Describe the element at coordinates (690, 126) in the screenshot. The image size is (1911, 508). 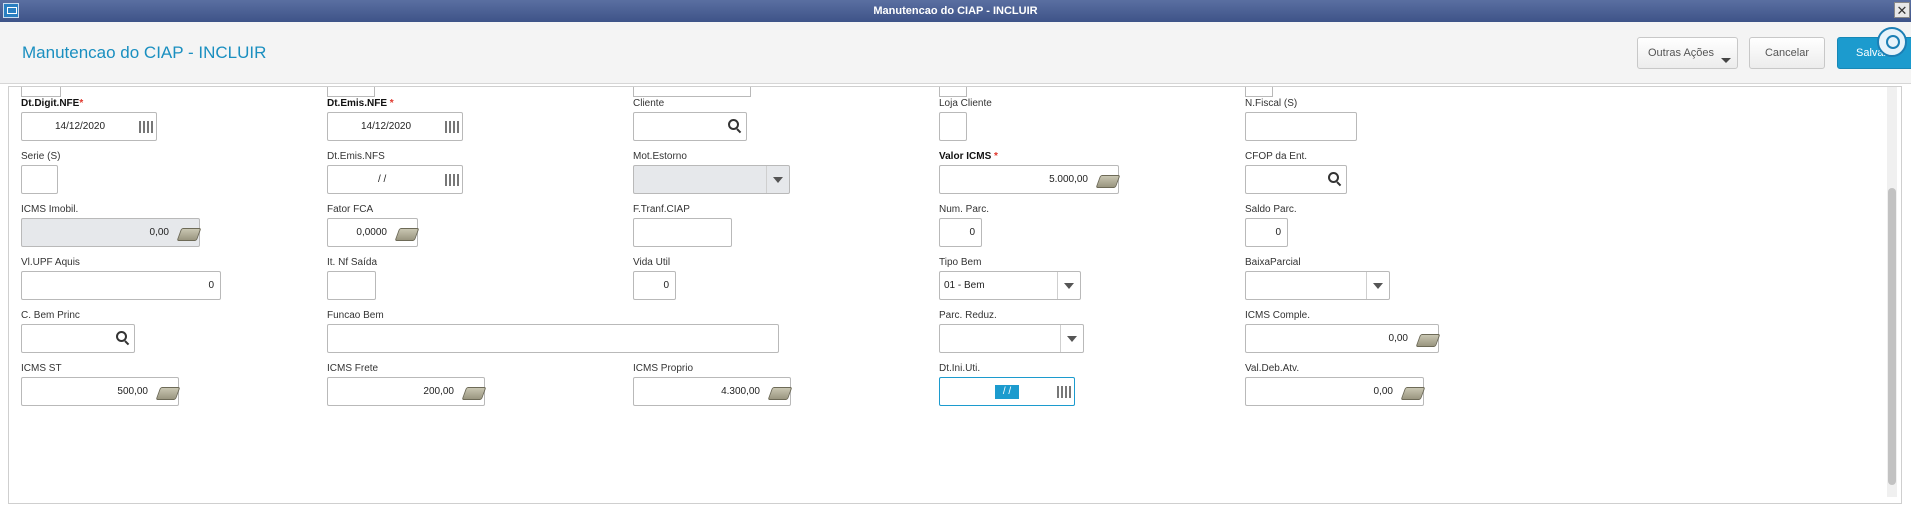
I see `cliente-input` at that location.